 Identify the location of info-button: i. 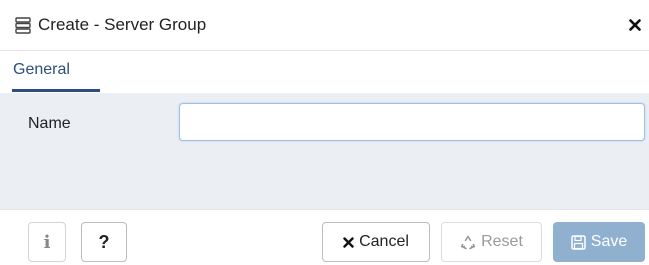
(47, 242).